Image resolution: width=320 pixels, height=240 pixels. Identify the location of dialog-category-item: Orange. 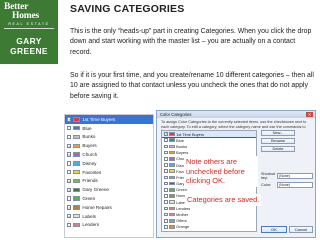
(209, 227).